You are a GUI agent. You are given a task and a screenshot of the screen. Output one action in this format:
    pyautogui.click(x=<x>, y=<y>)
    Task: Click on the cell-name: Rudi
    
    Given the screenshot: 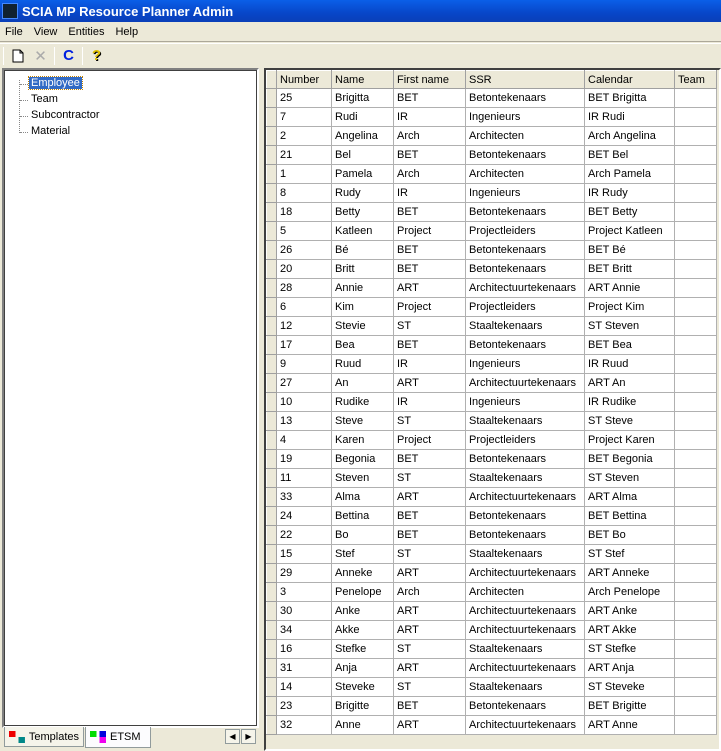 What is the action you would take?
    pyautogui.click(x=362, y=117)
    